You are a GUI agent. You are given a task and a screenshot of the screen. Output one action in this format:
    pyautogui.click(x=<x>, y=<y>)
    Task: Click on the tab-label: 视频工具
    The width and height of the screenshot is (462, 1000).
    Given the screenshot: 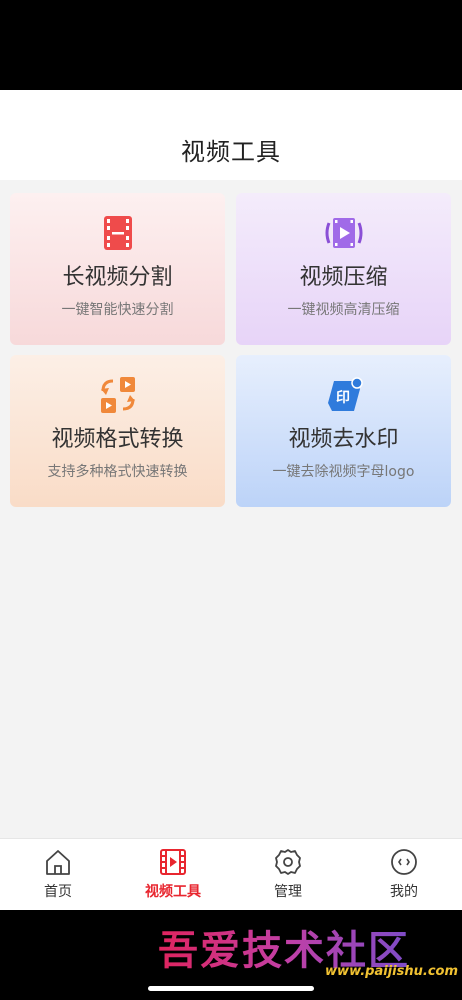 What is the action you would take?
    pyautogui.click(x=173, y=892)
    